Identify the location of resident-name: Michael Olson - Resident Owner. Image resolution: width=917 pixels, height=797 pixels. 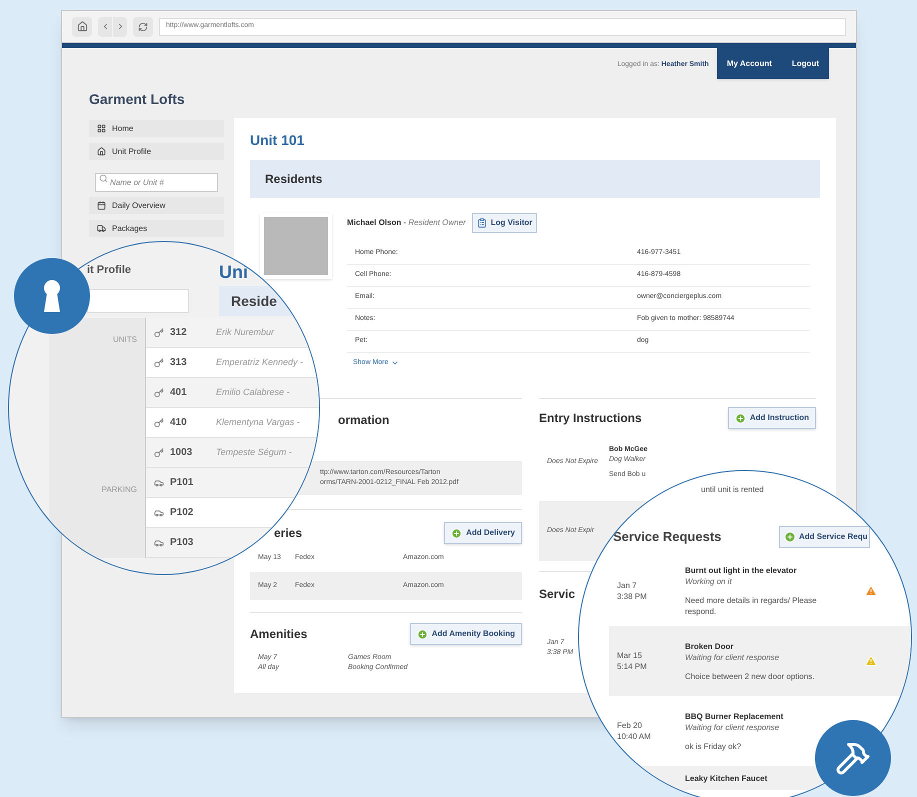
(406, 223).